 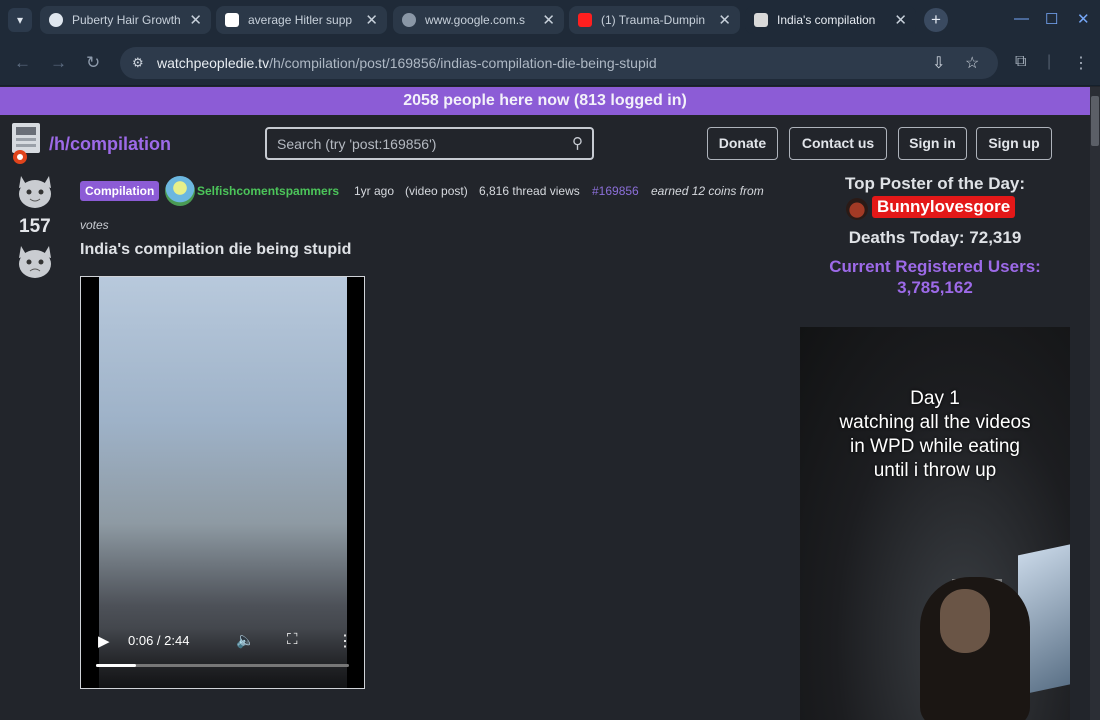 I want to click on browser-tab-3: www.google.com.s ✕, so click(x=478, y=20).